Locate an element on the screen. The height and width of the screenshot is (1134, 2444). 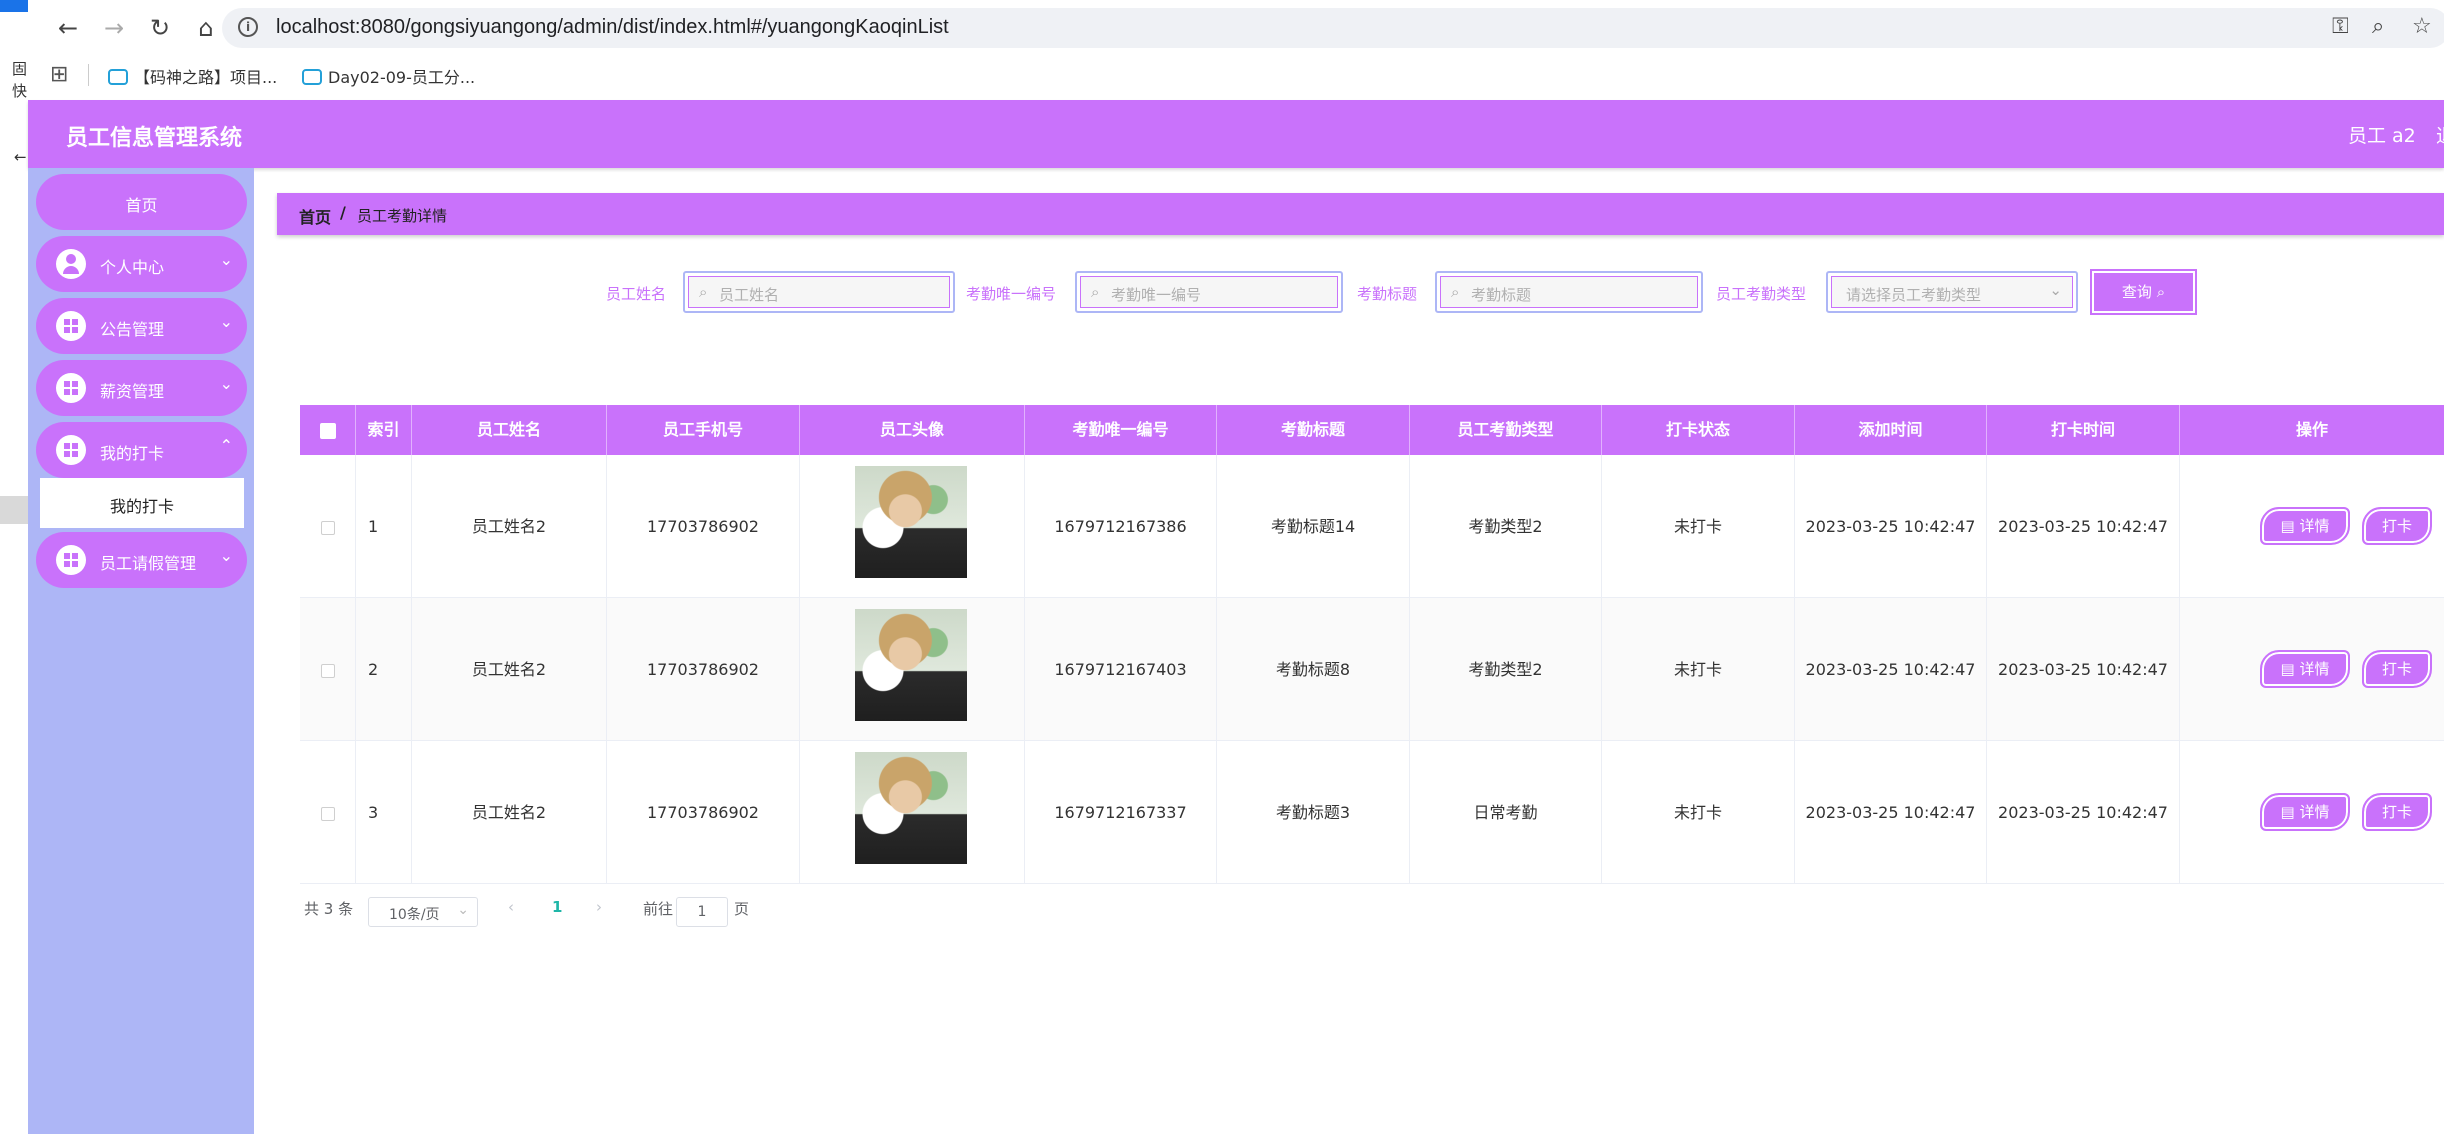
sidebar-item-personal-center: 个人中心 ⌄ is located at coordinates (141, 264).